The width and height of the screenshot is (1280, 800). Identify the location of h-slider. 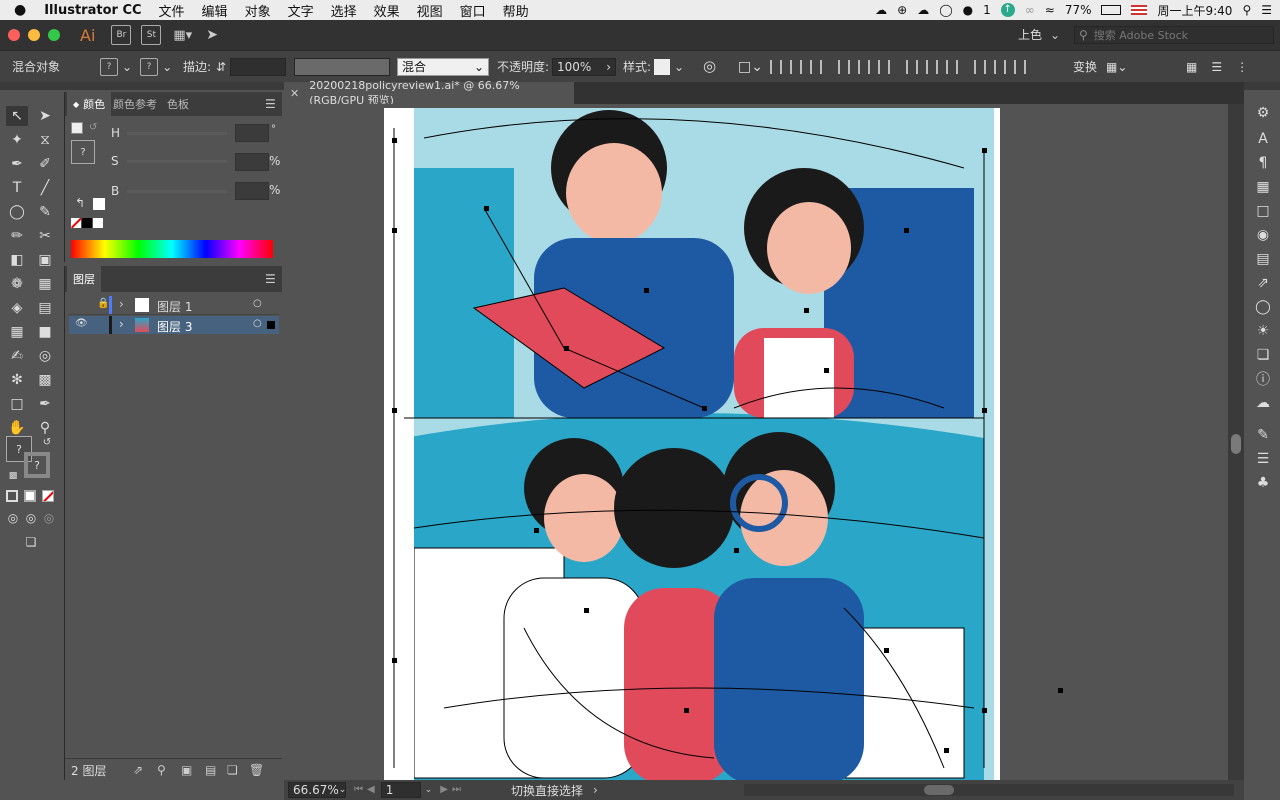
(177, 133).